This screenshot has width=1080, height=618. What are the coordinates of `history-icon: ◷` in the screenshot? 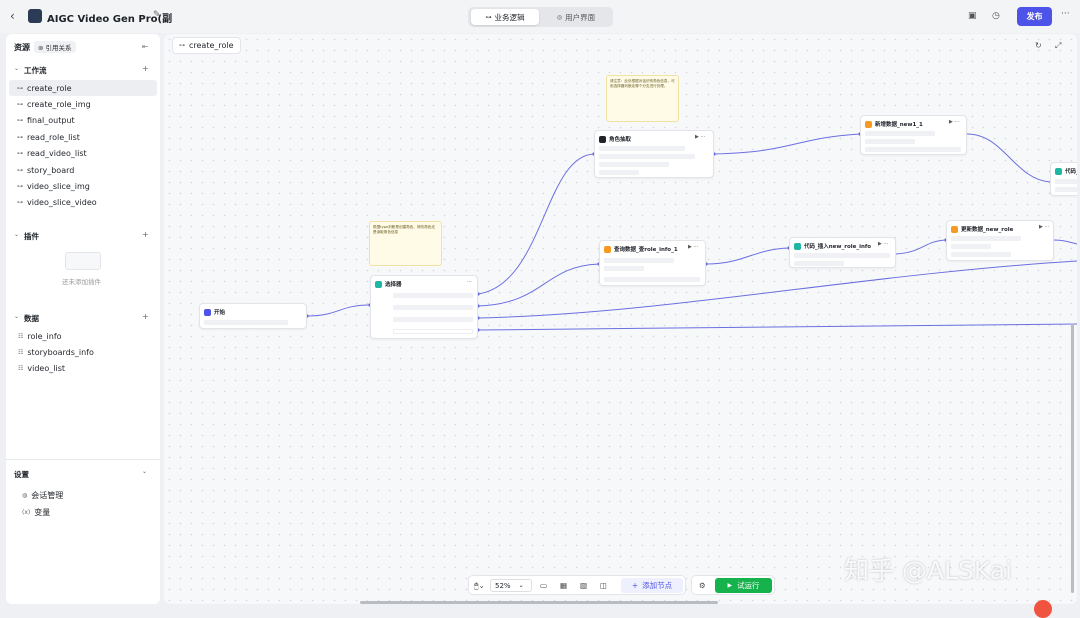 It's located at (996, 16).